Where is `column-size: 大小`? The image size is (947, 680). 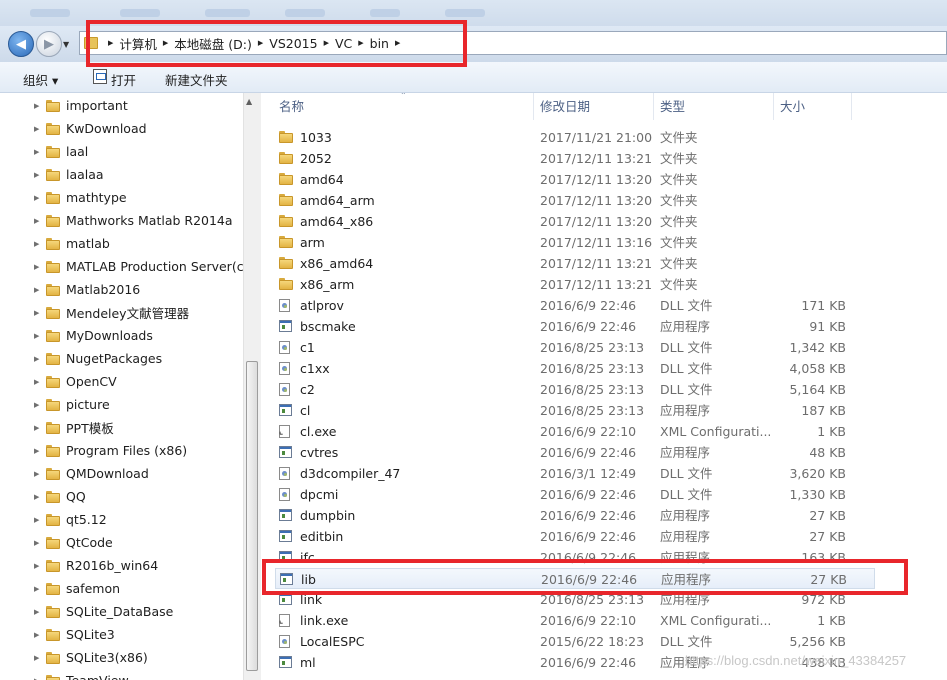 column-size: 大小 is located at coordinates (813, 106).